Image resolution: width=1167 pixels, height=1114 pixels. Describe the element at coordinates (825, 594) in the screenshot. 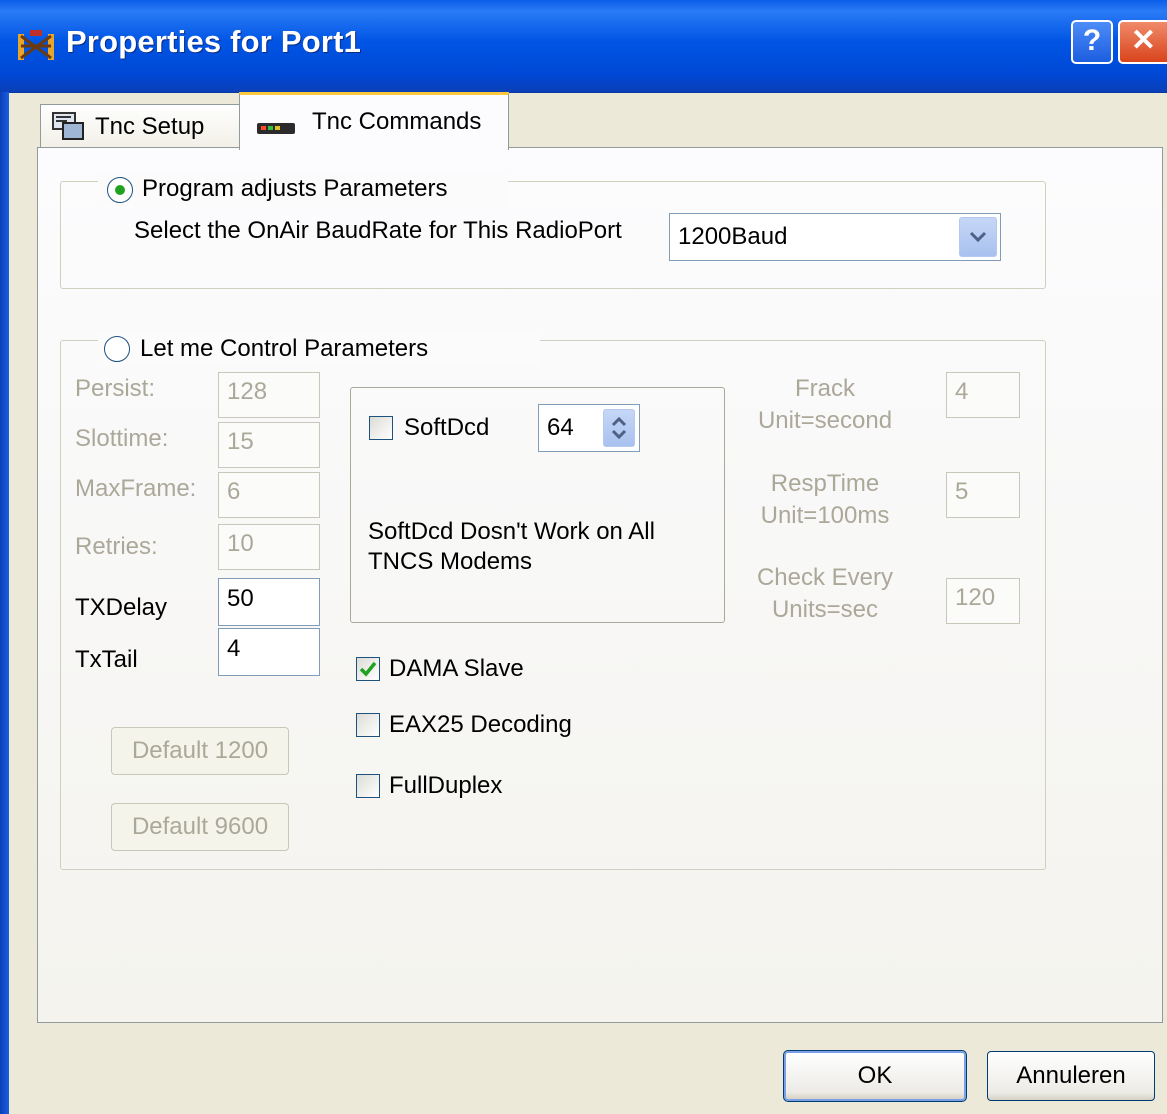

I see `check-every-label: Check Every Units=sec` at that location.